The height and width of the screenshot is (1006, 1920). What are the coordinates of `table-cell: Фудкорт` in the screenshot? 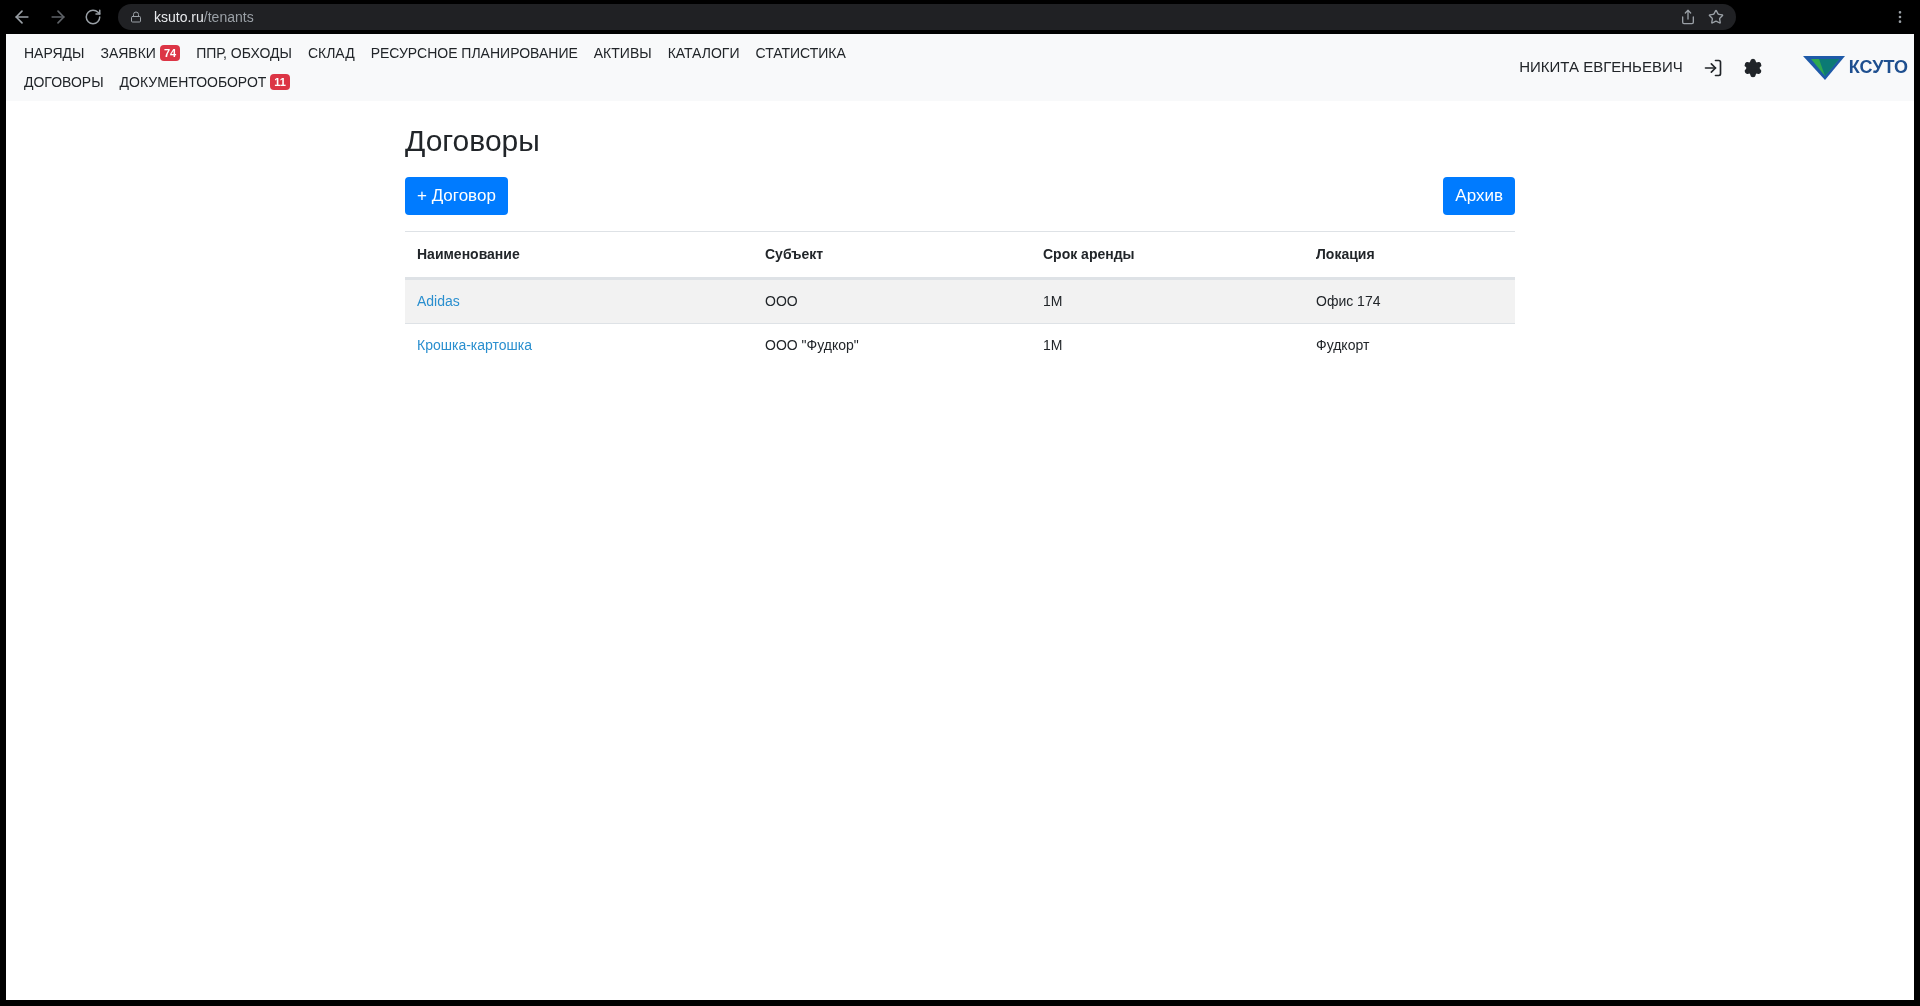 It's located at (1343, 345).